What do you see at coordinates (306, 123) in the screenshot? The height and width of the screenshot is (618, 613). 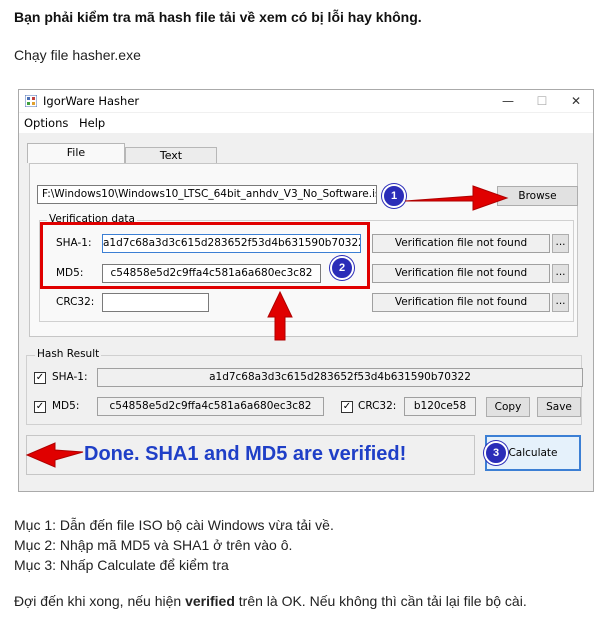 I see `menu-bar: Options Help` at bounding box center [306, 123].